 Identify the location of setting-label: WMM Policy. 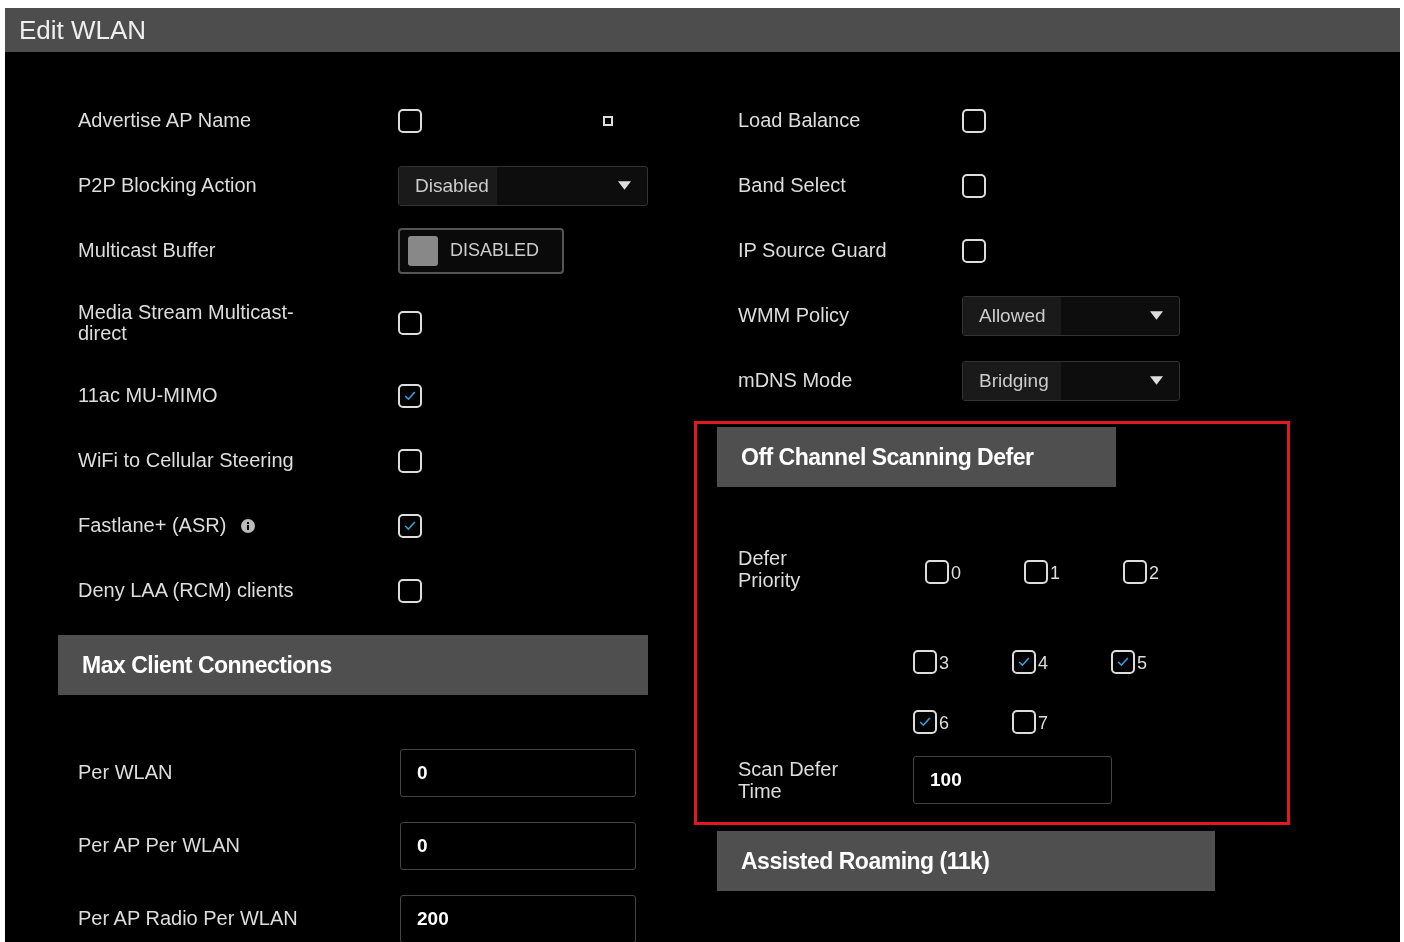
(794, 315).